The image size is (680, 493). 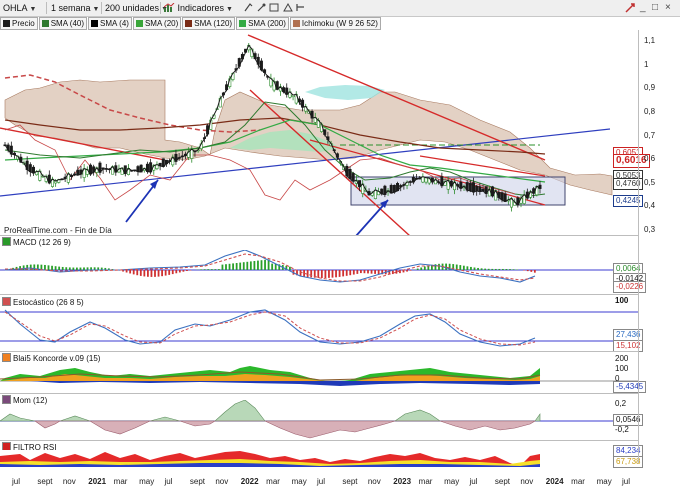 What do you see at coordinates (262, 23) in the screenshot?
I see `legend-item-sma200: SMA (200)` at bounding box center [262, 23].